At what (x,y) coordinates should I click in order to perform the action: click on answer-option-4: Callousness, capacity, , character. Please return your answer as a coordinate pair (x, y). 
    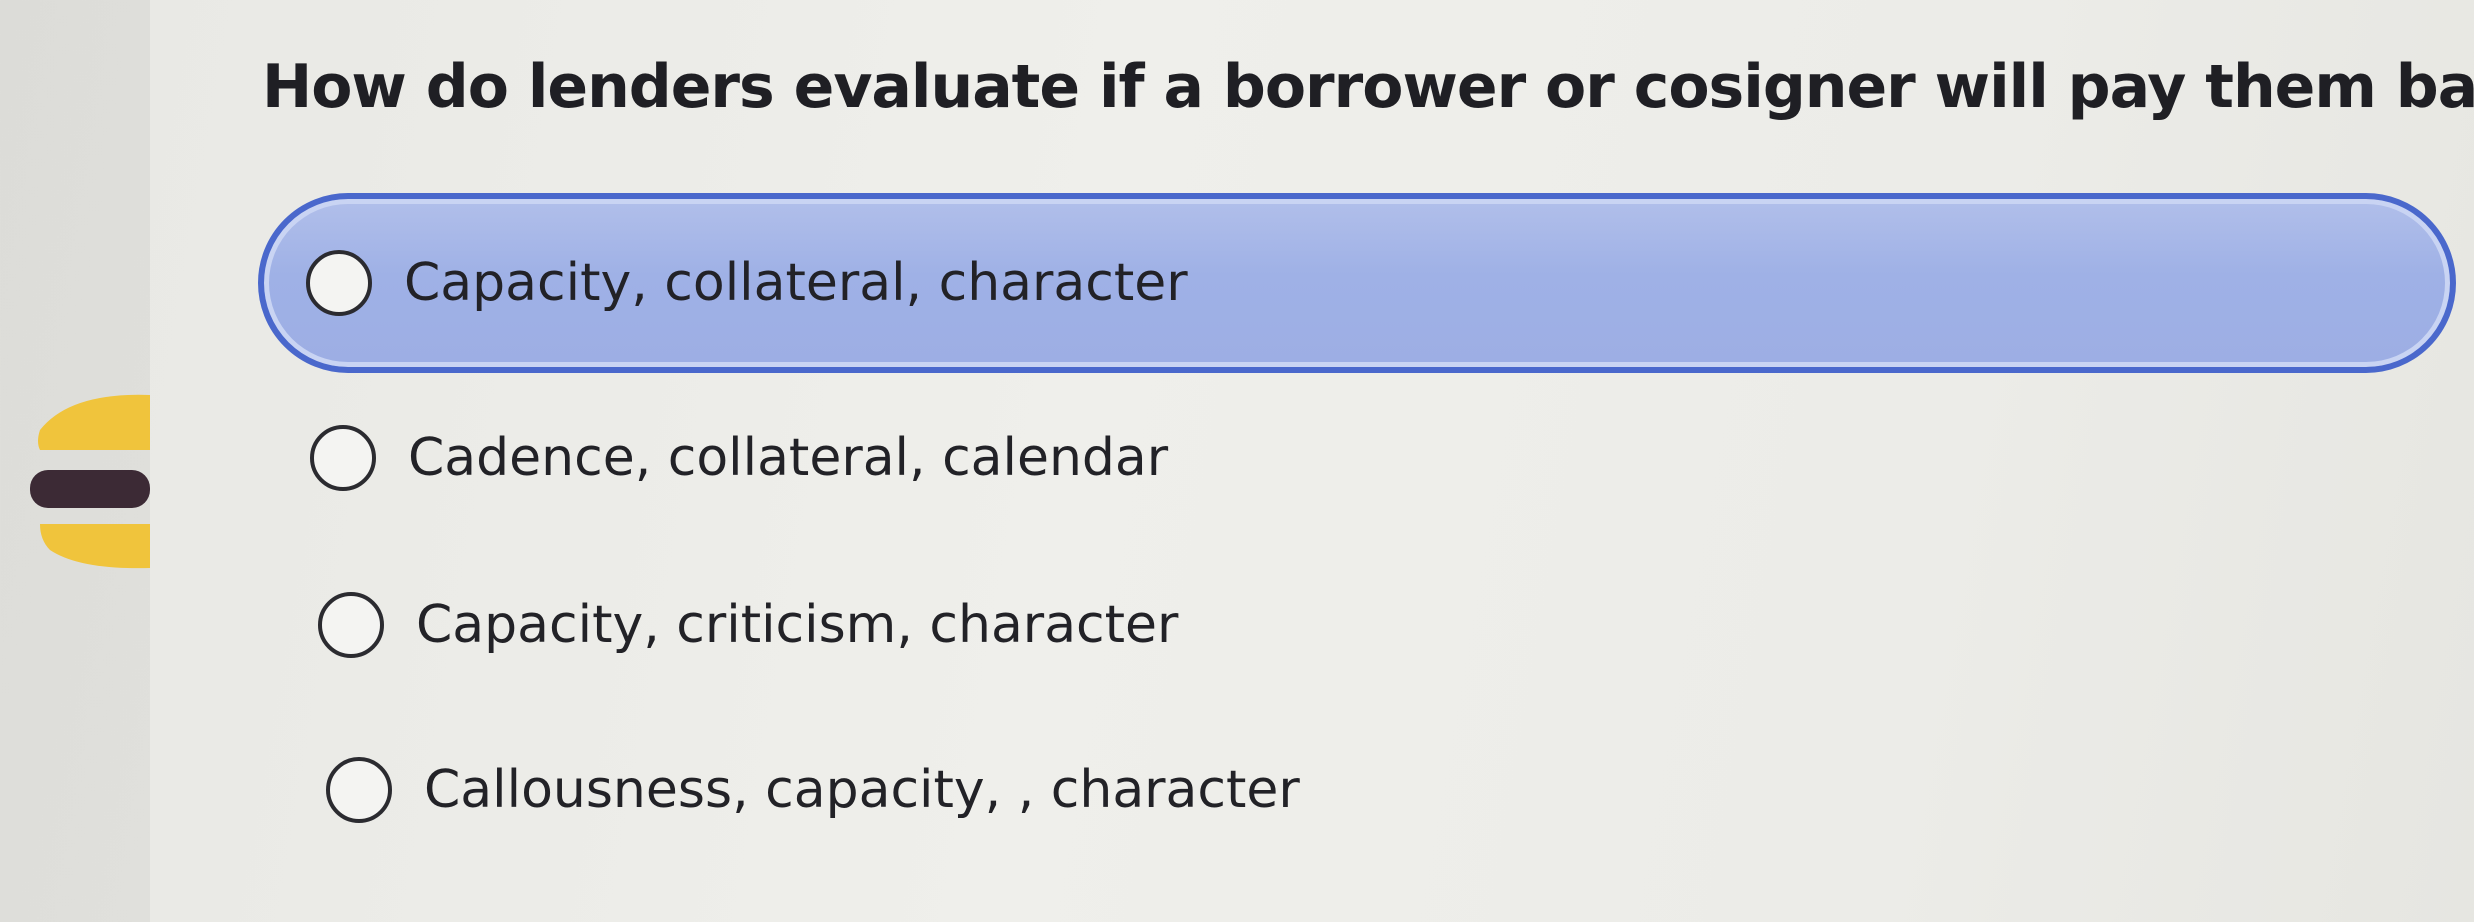
    Looking at the image, I should click on (813, 790).